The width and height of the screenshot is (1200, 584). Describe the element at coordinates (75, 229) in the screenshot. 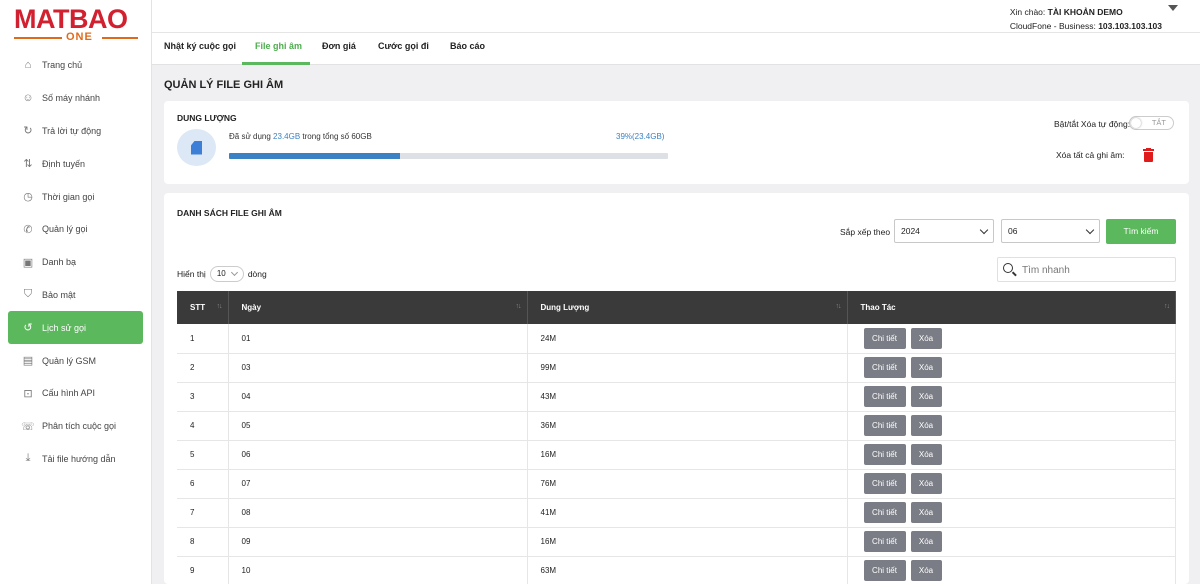

I see `sidebar-item-5: ✆ Quản lý gọi` at that location.